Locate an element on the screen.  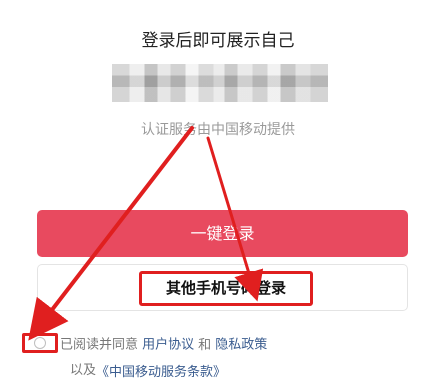
masked-phone-number is located at coordinates (220, 83).